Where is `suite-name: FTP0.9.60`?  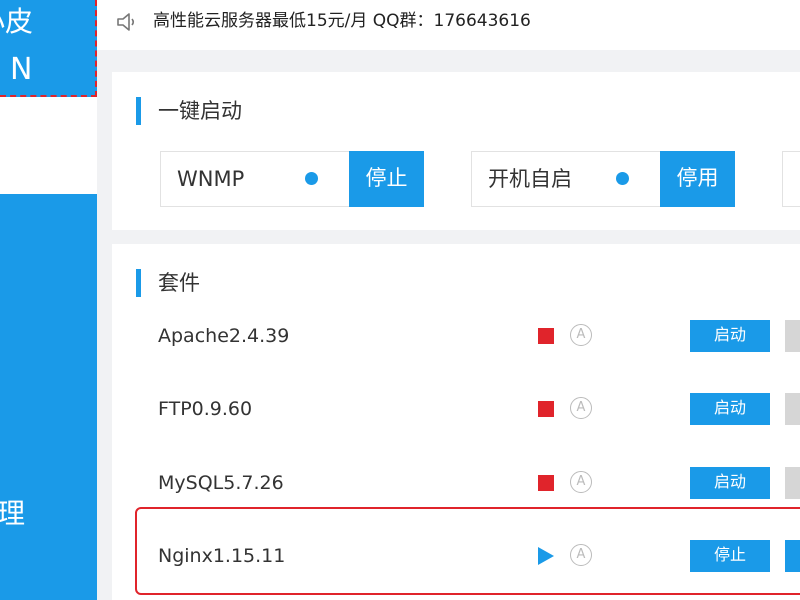 suite-name: FTP0.9.60 is located at coordinates (205, 409).